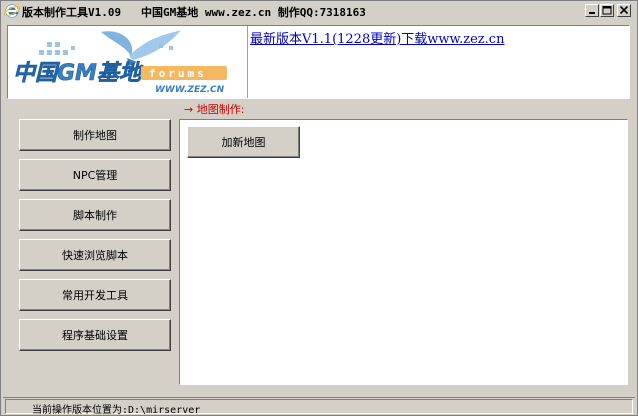 Image resolution: width=638 pixels, height=416 pixels. What do you see at coordinates (95, 135) in the screenshot?
I see `nav-make-map-button: 制作地图` at bounding box center [95, 135].